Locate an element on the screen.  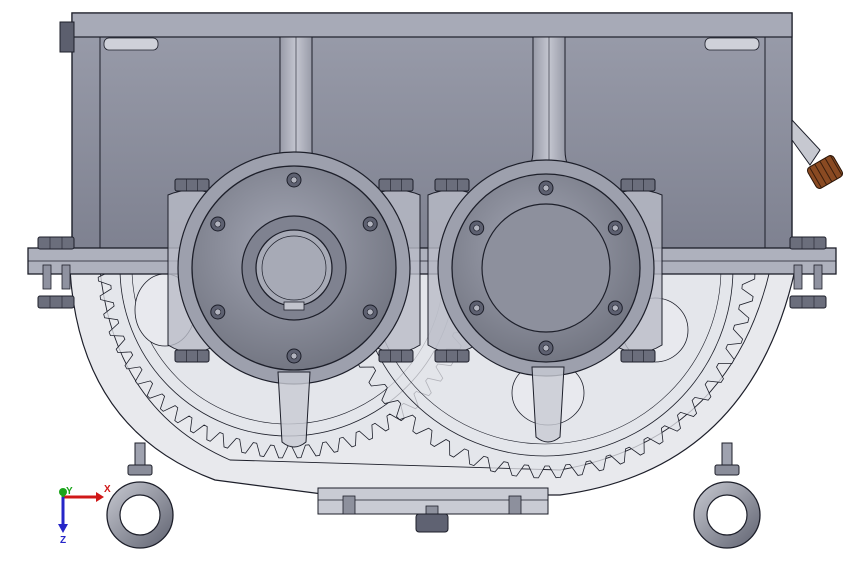
triad-x-arrow is located at coordinates (100, 497).